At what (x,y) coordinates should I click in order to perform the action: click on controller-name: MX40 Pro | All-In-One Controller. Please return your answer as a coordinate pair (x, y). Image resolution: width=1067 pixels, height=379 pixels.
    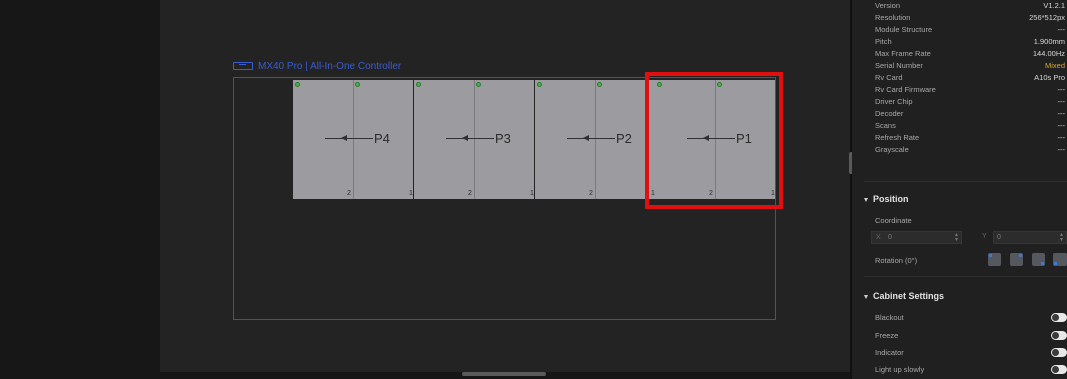
    Looking at the image, I should click on (330, 66).